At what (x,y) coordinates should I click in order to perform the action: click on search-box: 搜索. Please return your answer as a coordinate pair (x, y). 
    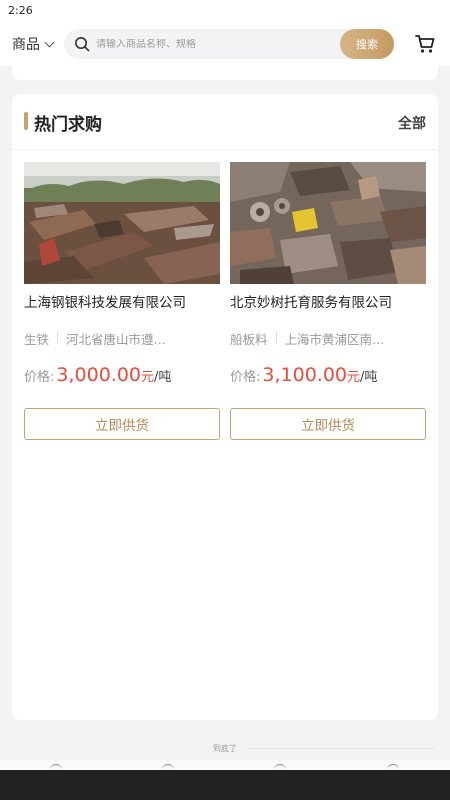
    Looking at the image, I should click on (229, 44).